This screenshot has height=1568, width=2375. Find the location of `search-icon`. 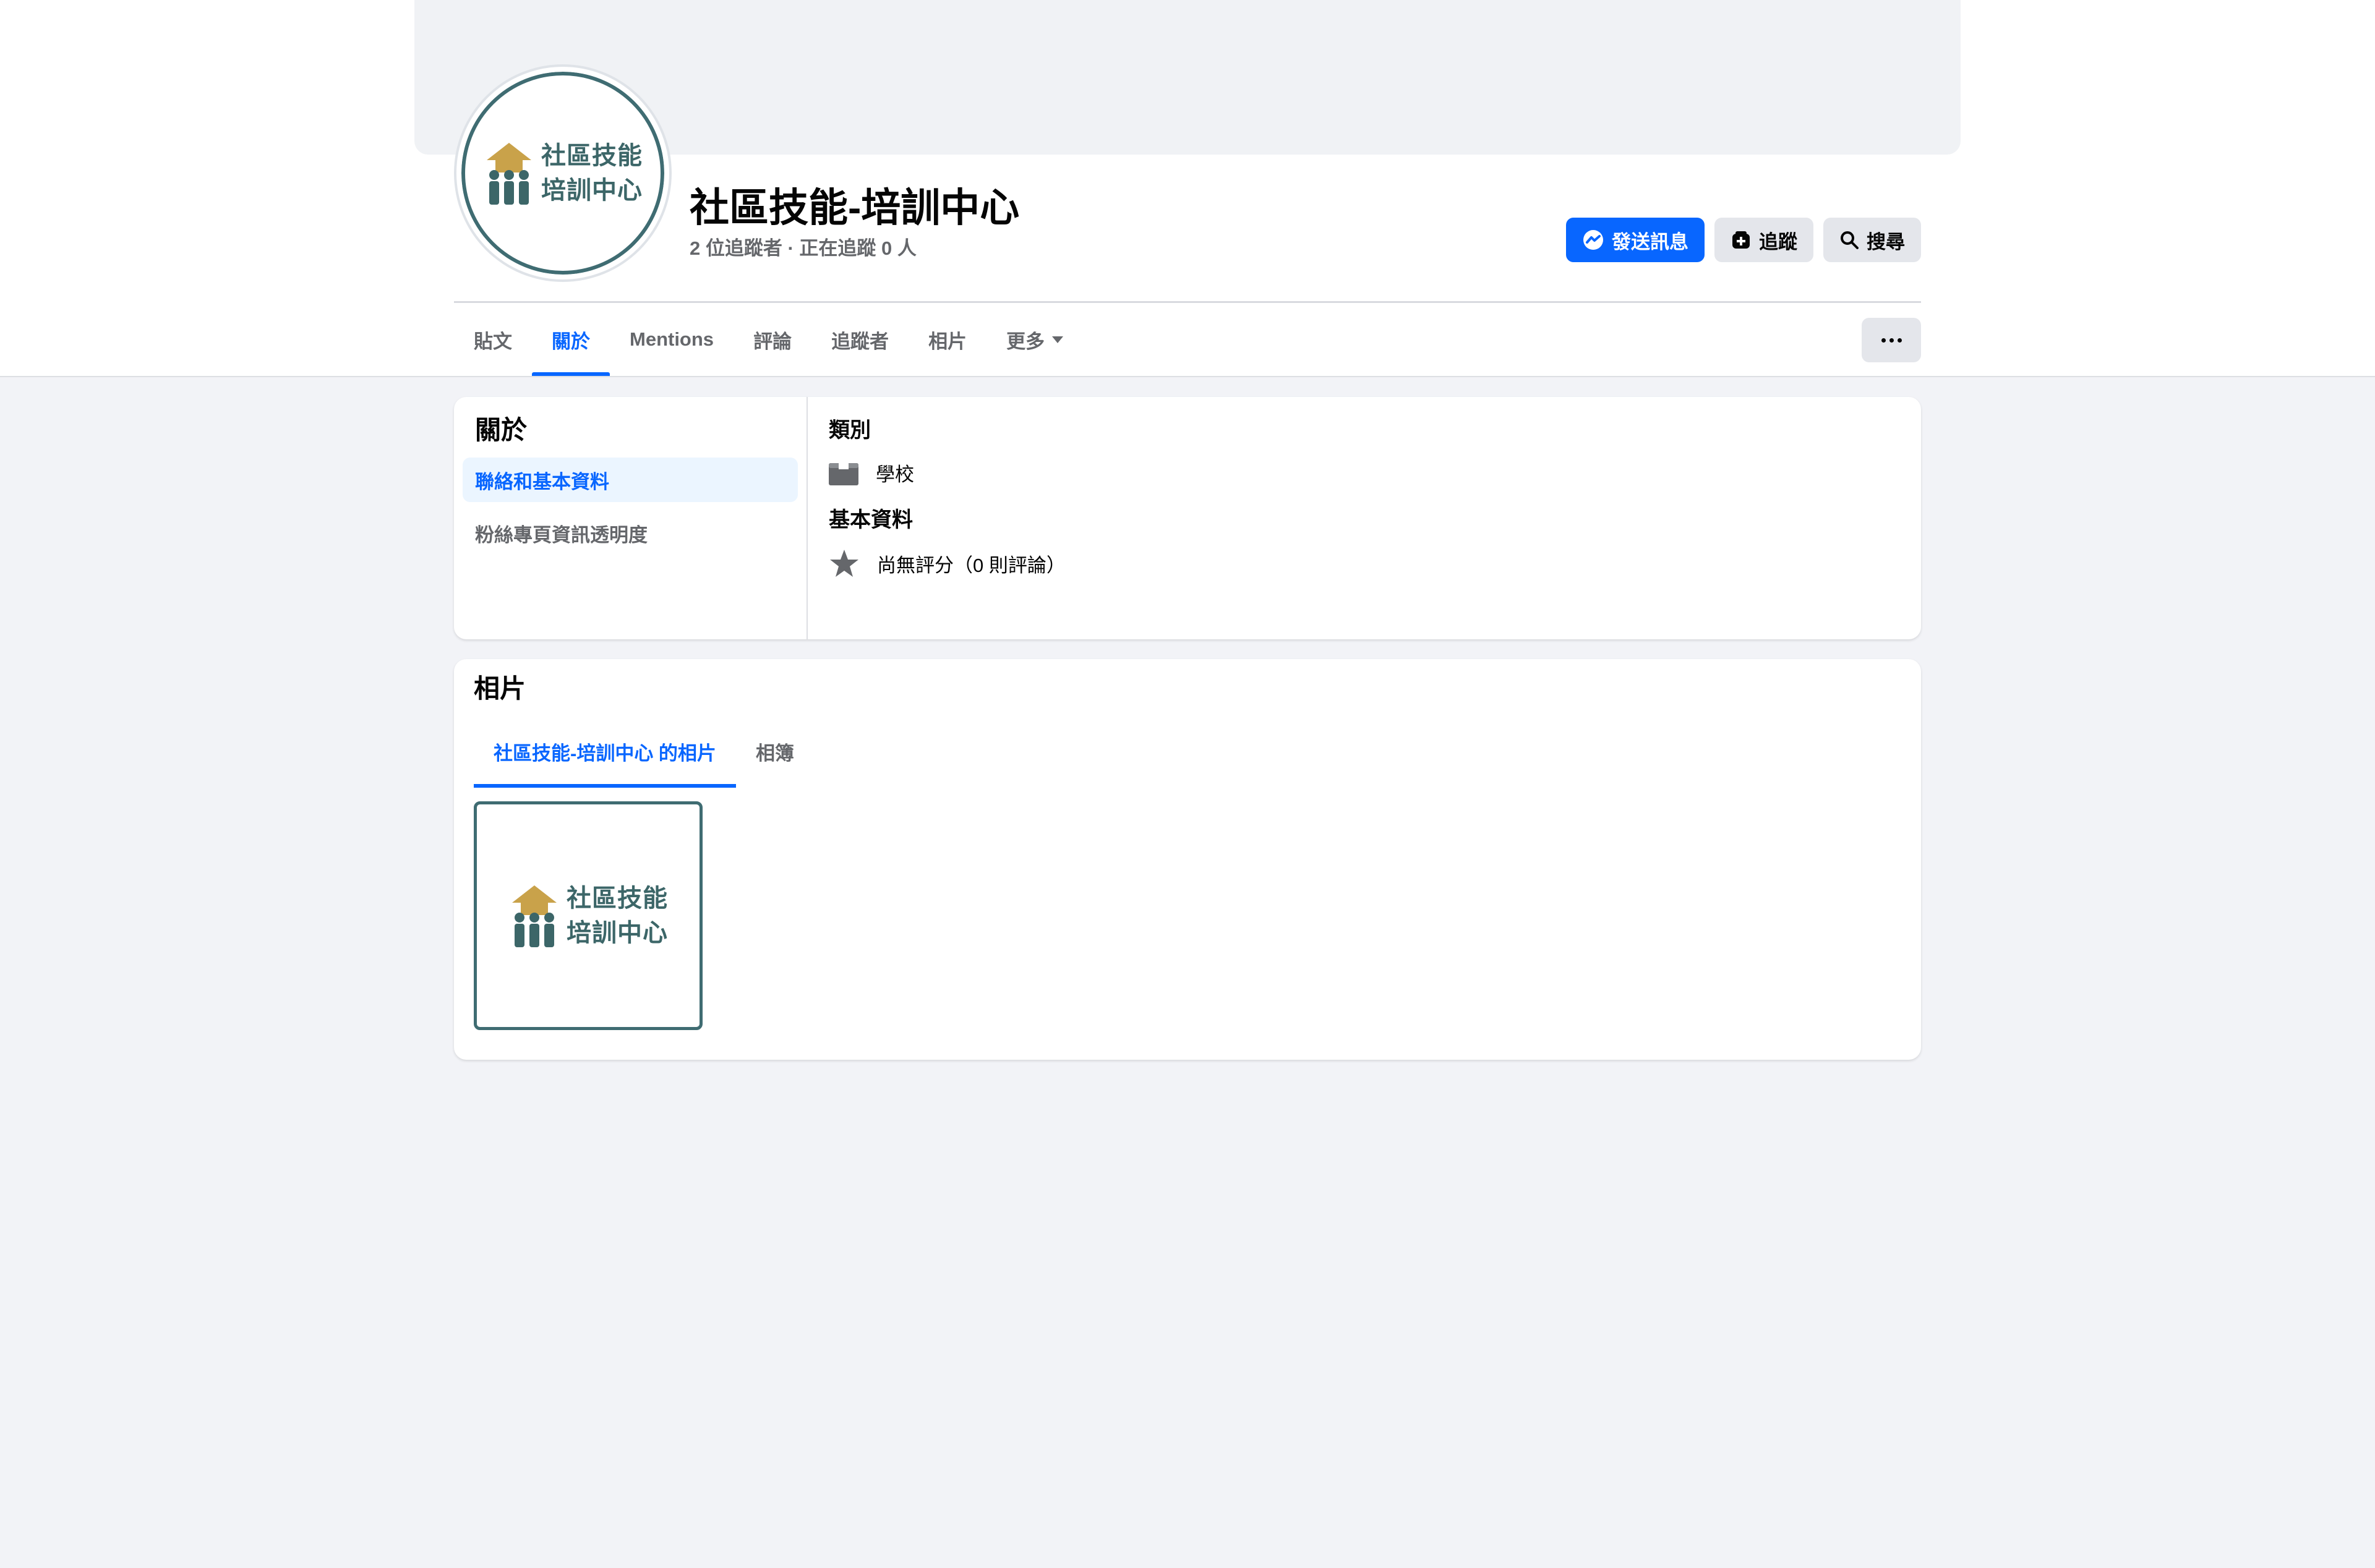

search-icon is located at coordinates (1850, 240).